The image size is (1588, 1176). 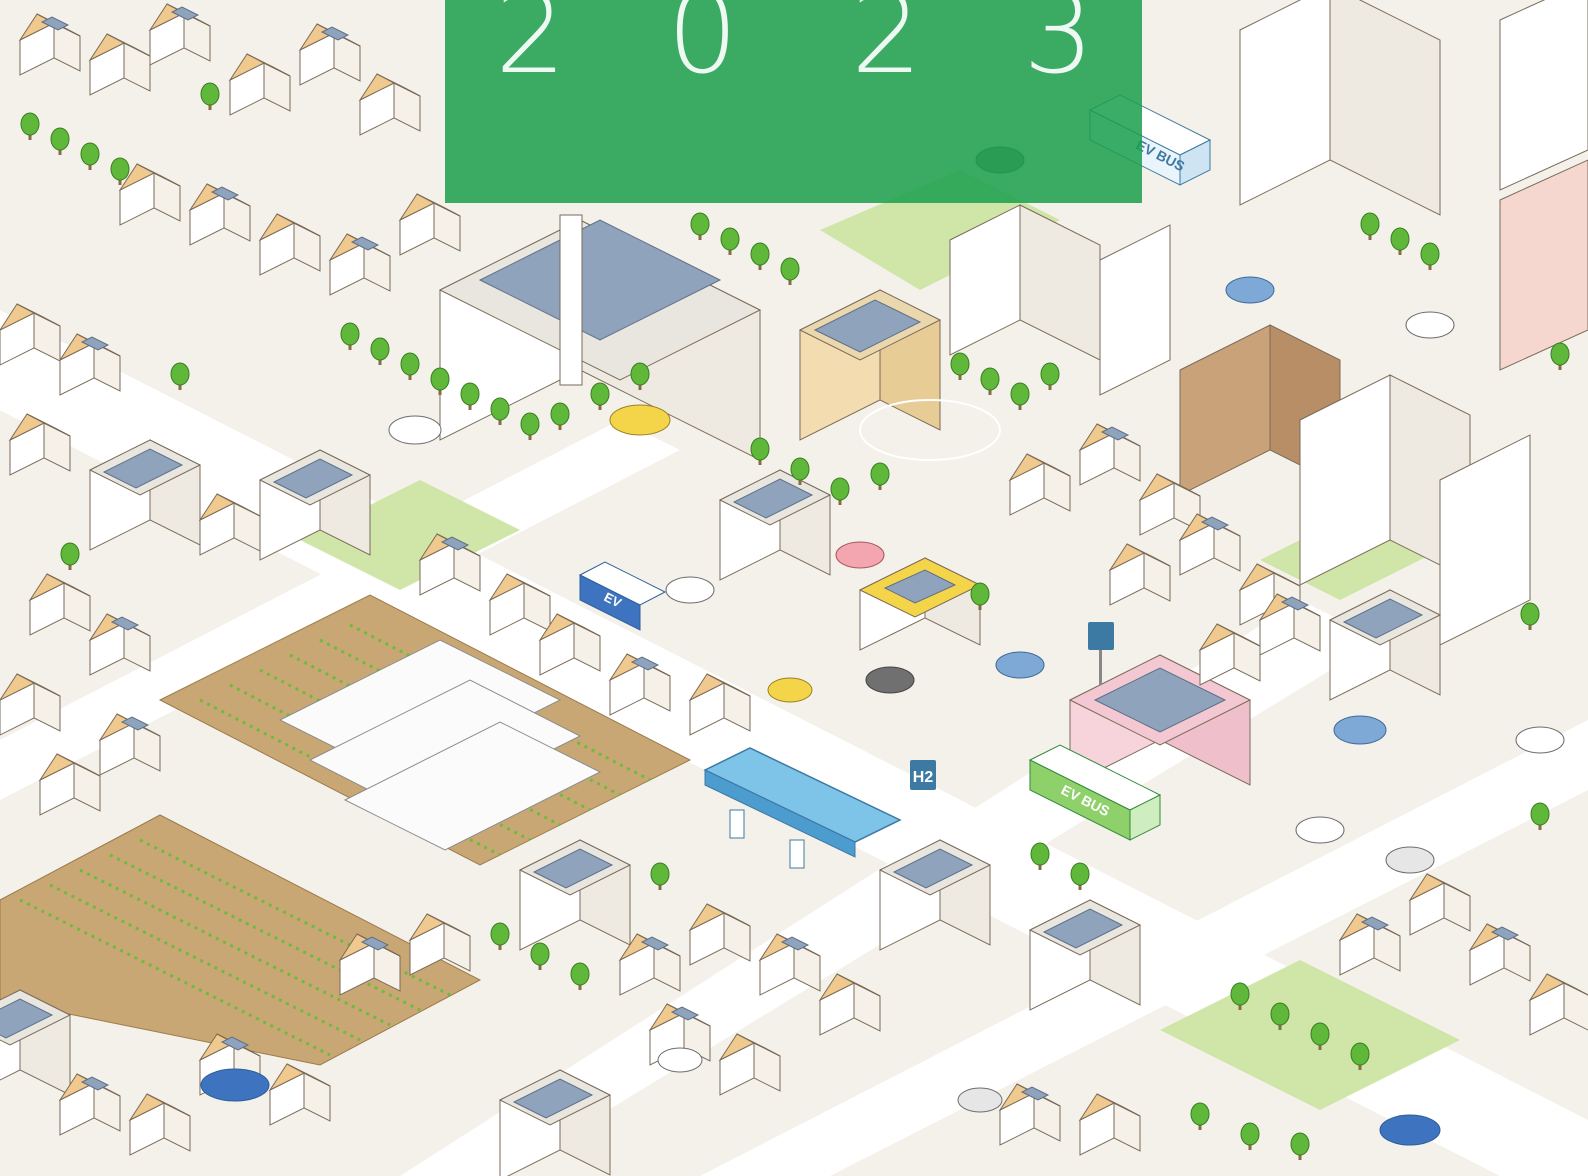 I want to click on hydrogen-sign: H2, so click(x=923, y=777).